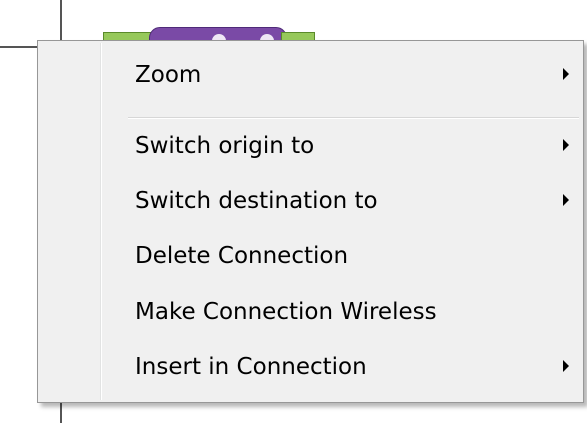  I want to click on menu-item-make-wireless: Make Connection Wireless, so click(310, 312).